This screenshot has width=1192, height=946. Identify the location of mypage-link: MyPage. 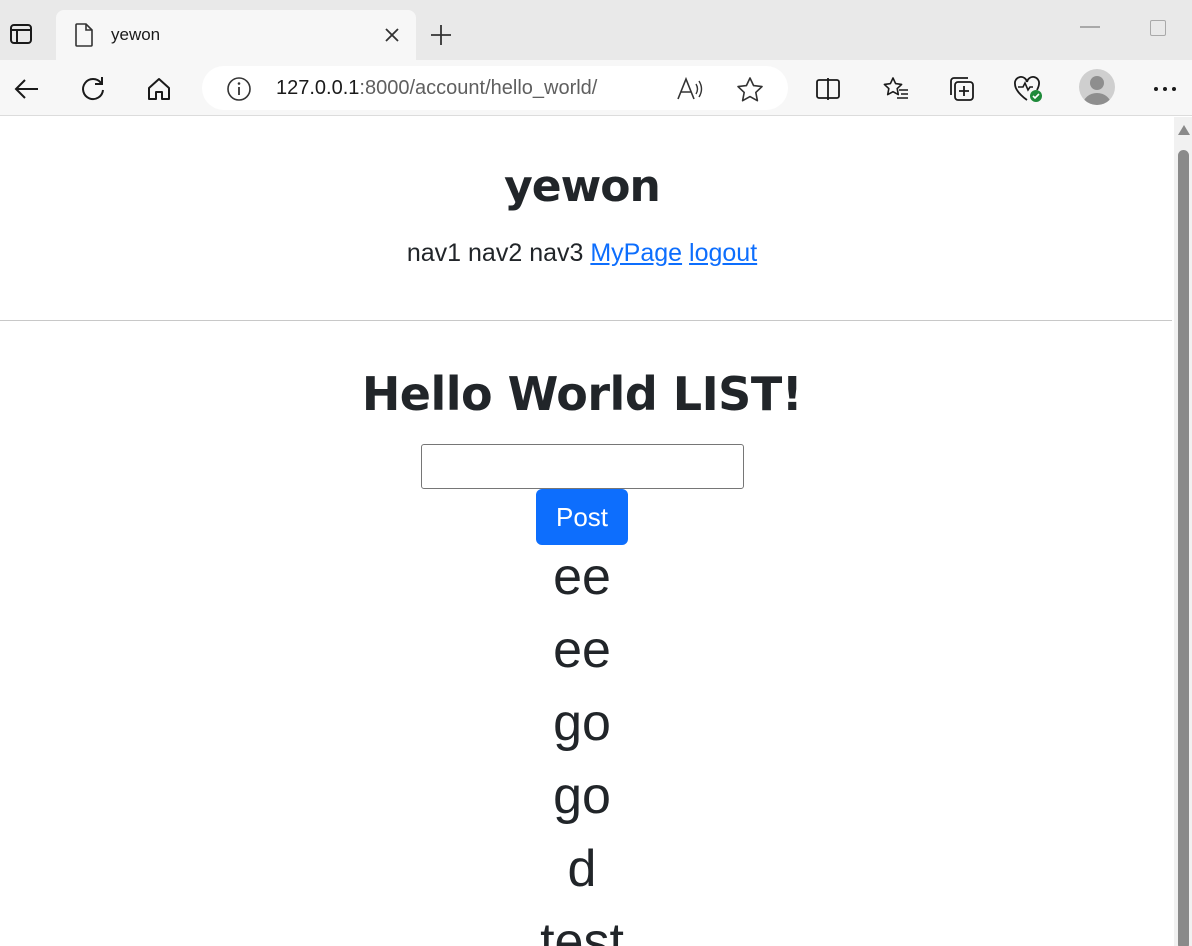
(636, 253).